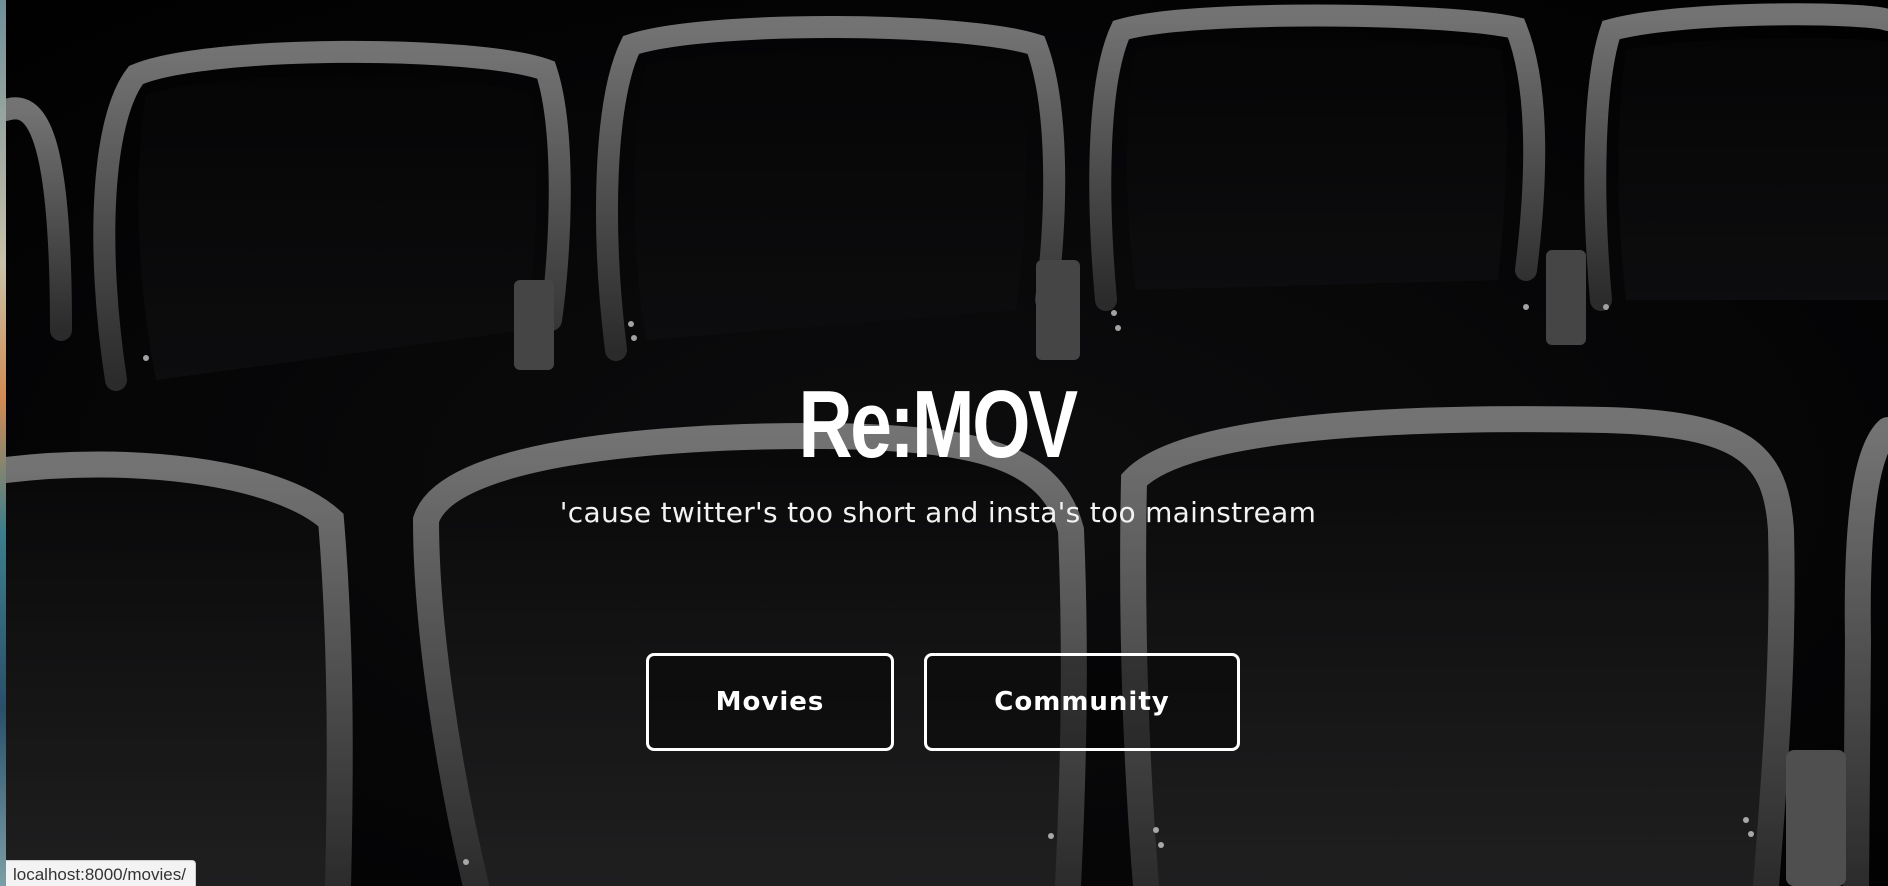 This screenshot has width=1888, height=886. What do you see at coordinates (770, 702) in the screenshot?
I see `movies-button: Movies` at bounding box center [770, 702].